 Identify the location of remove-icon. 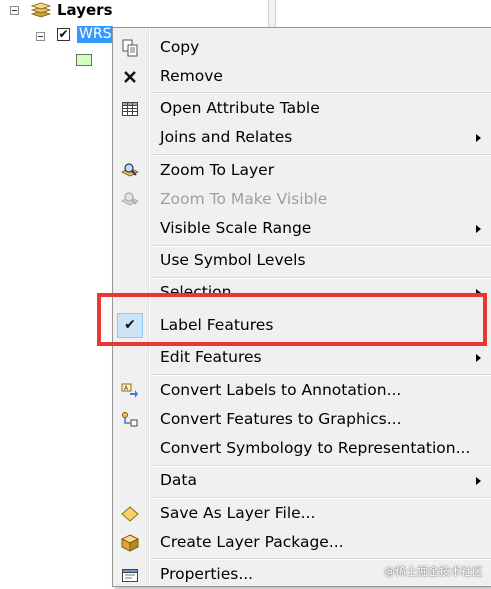
(130, 77).